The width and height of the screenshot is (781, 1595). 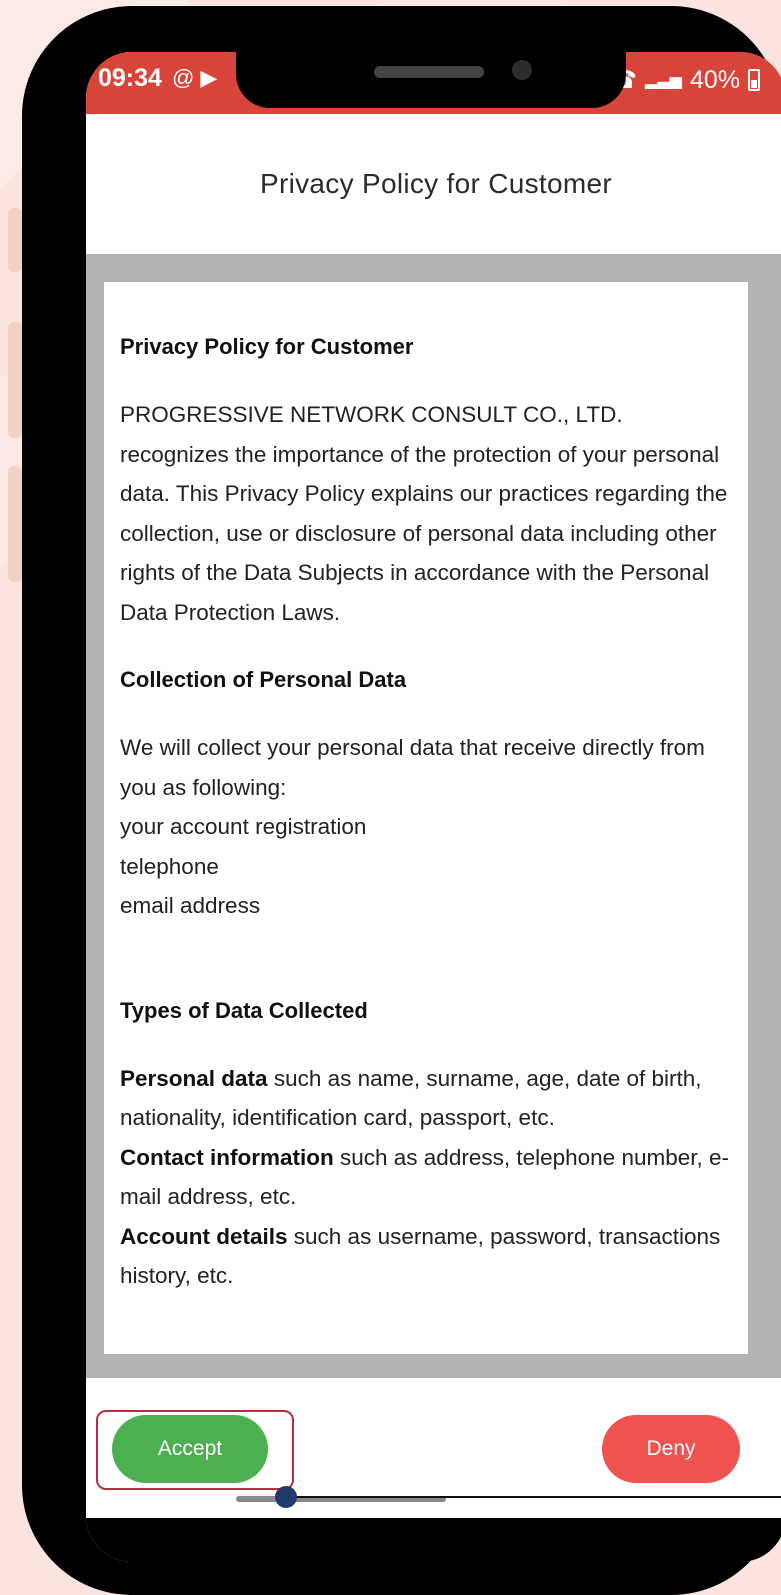 What do you see at coordinates (130, 78) in the screenshot?
I see `status-time: 09:34` at bounding box center [130, 78].